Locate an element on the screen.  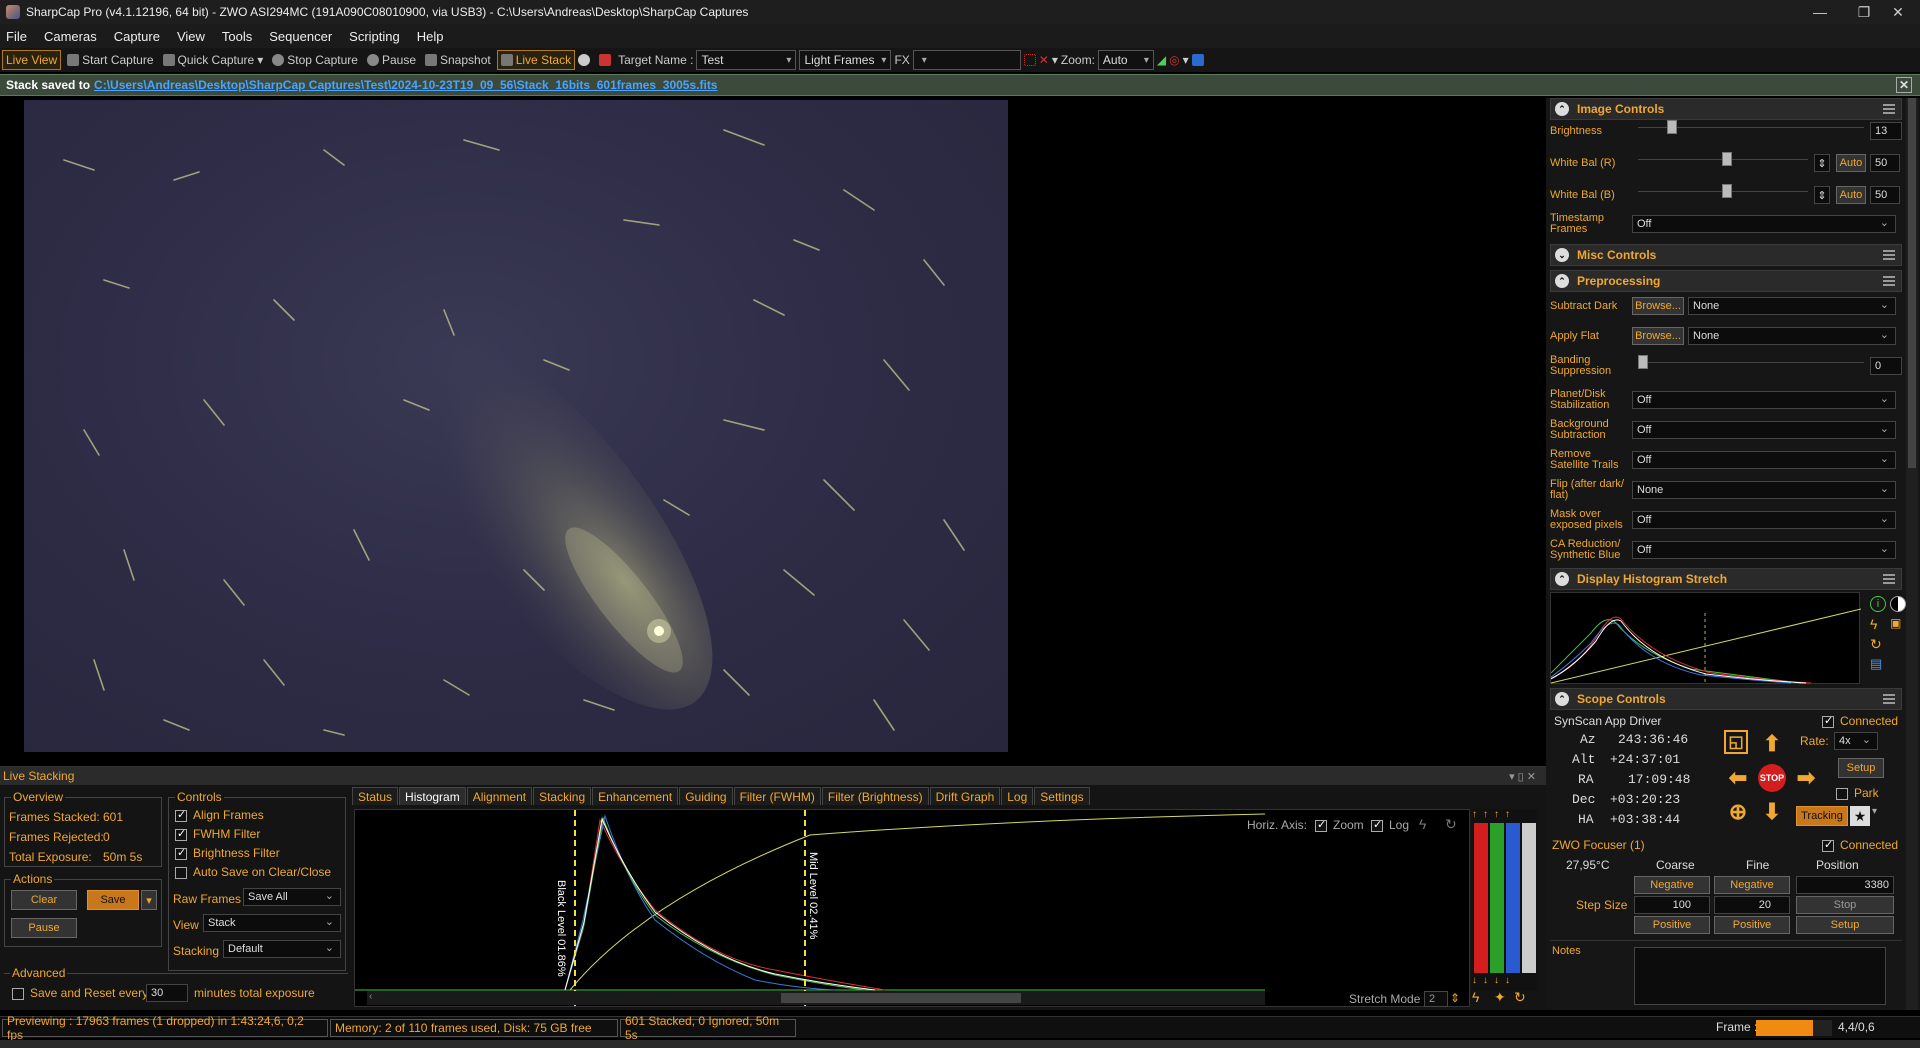
save-options-dropdown: ▾ is located at coordinates (149, 900).